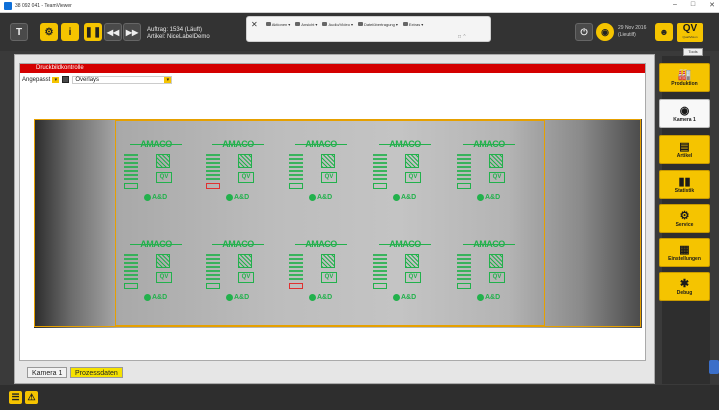 The image size is (719, 410). I want to click on close-window-button: ✕, so click(712, 5).